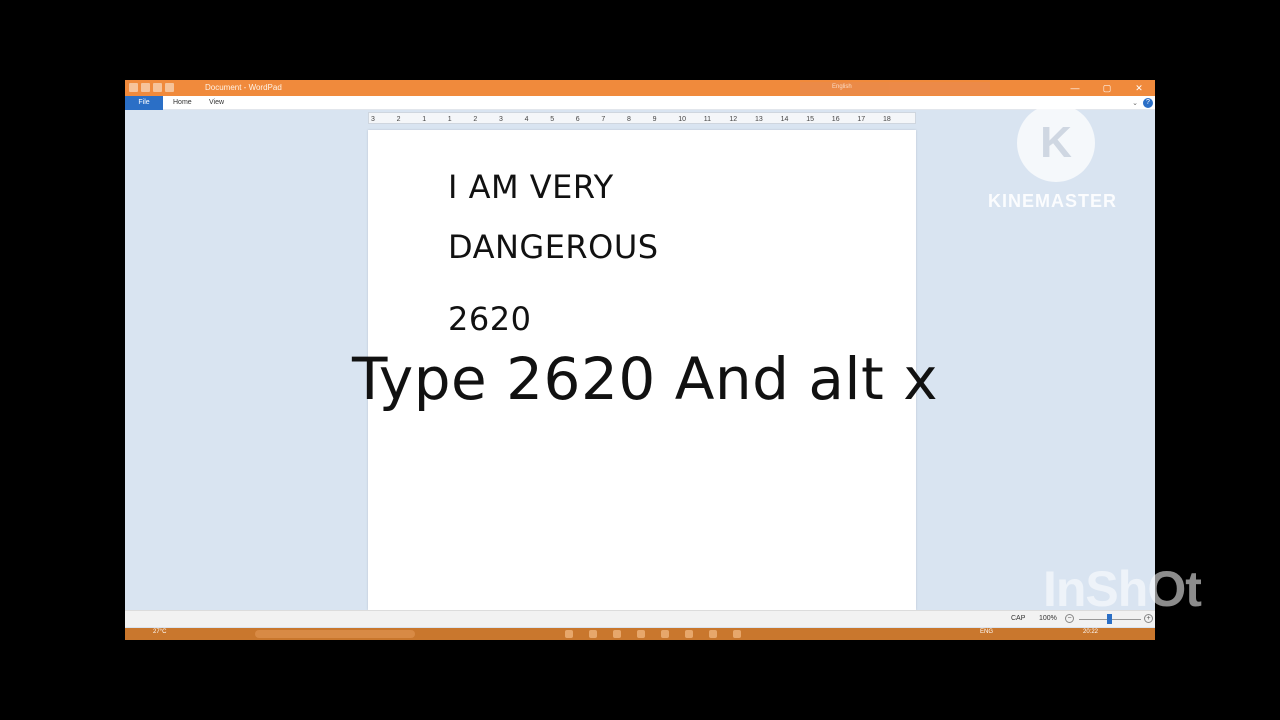  Describe the element at coordinates (1142, 103) in the screenshot. I see `ribbon-right-controls: ⌄ ?` at that location.